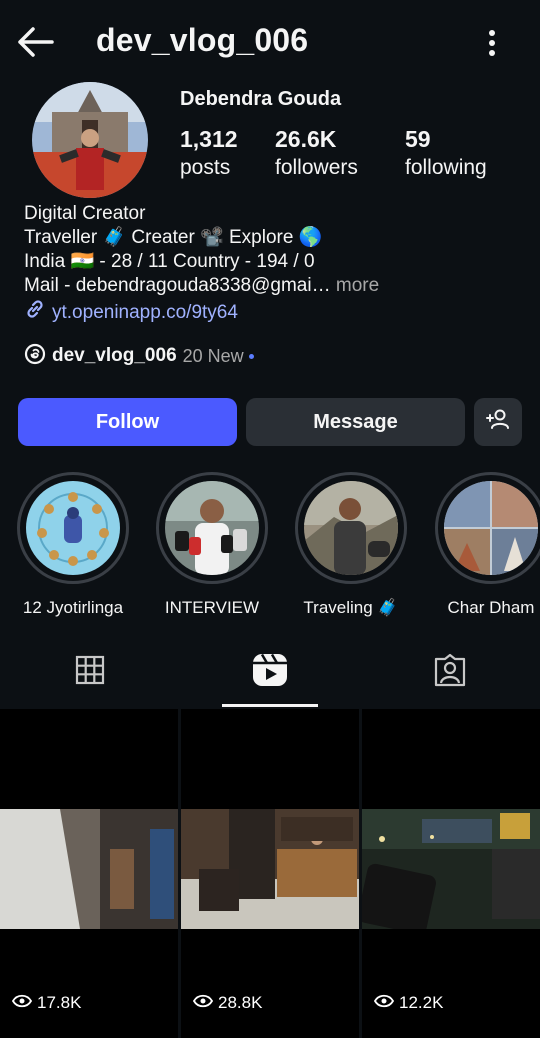  I want to click on reel-view-count: 17.8K, so click(46, 1003).